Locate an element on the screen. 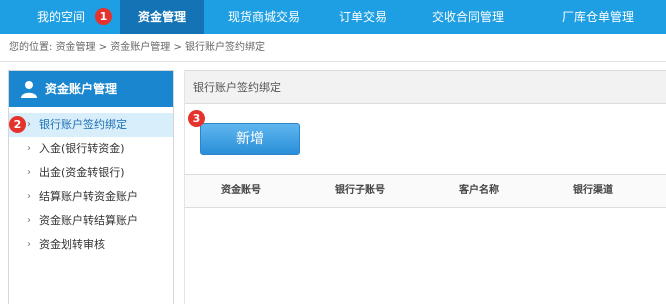  nav-spot-mall: 现货商城交易 is located at coordinates (264, 17).